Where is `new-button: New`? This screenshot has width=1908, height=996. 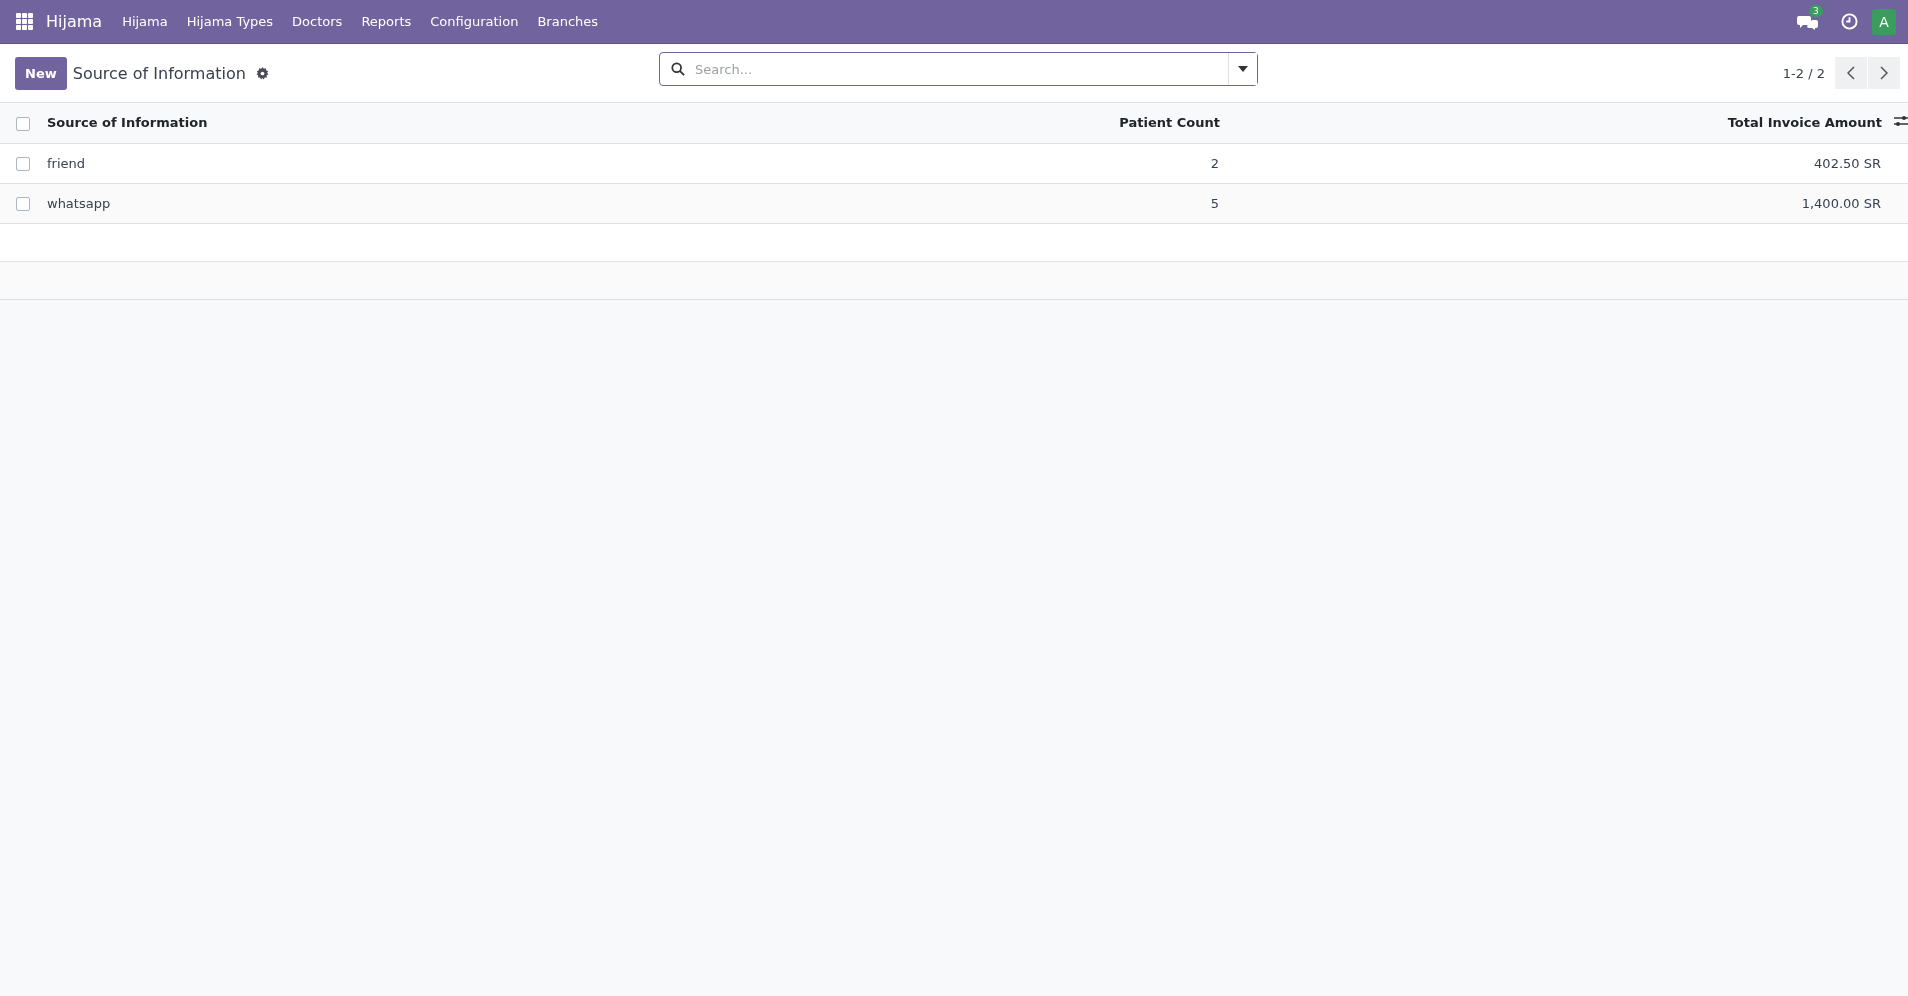 new-button: New is located at coordinates (41, 73).